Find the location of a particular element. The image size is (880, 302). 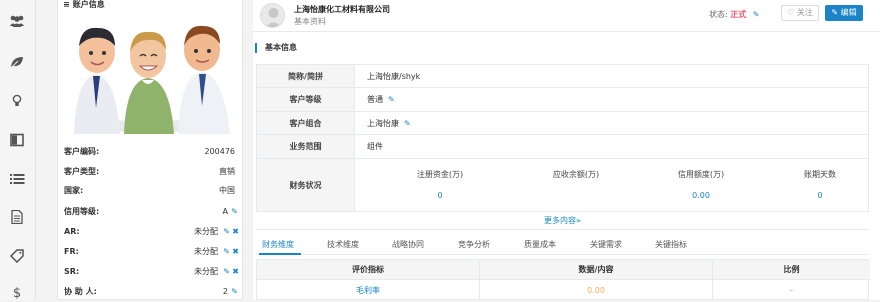

field-label: AR: is located at coordinates (72, 231).